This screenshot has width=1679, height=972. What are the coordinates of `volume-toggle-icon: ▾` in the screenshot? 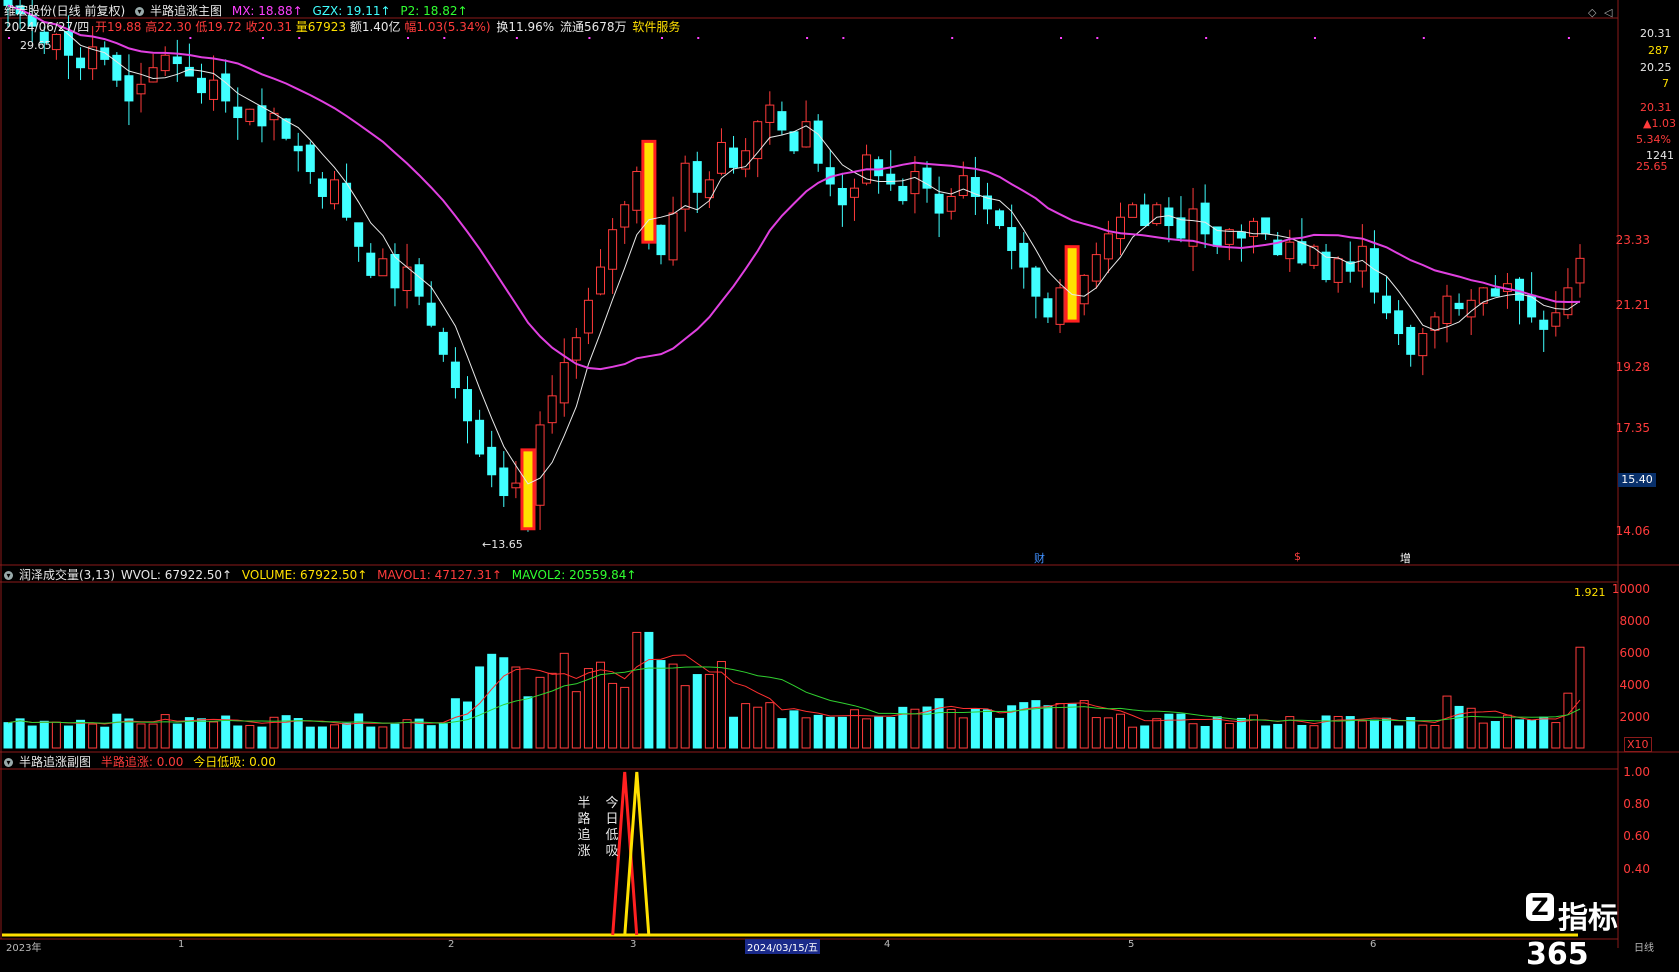 It's located at (8, 575).